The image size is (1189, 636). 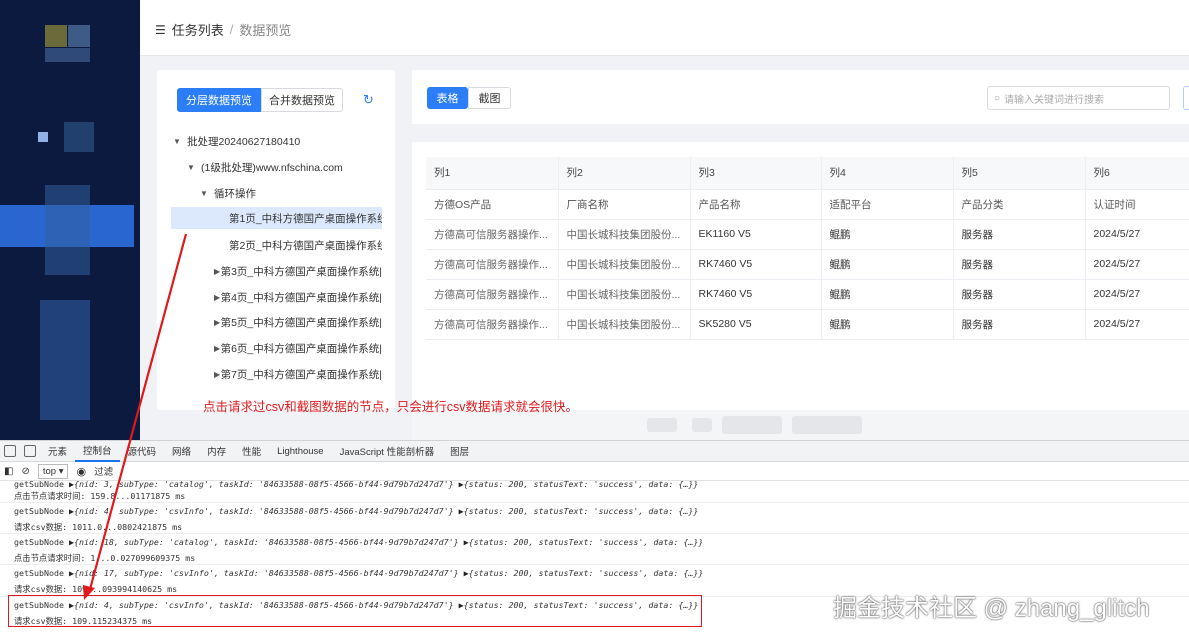 I want to click on page-header, so click(x=664, y=28).